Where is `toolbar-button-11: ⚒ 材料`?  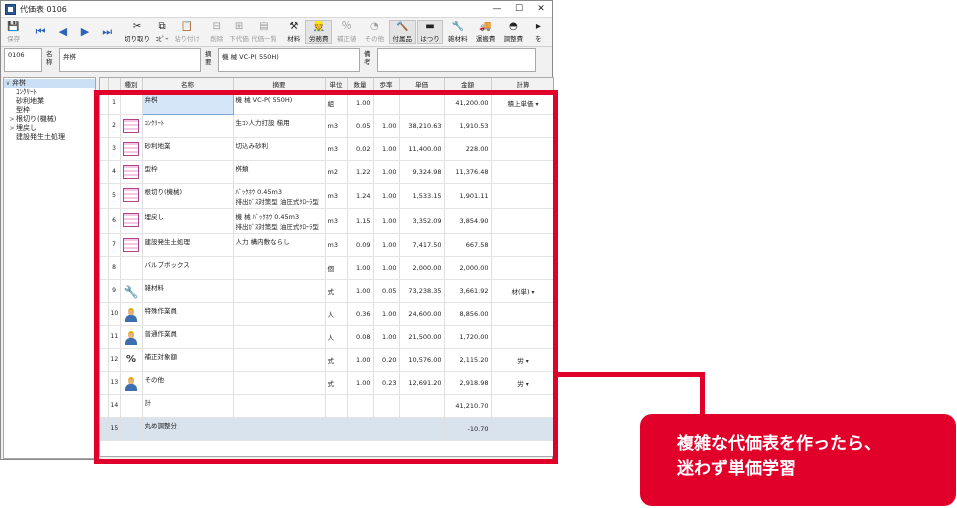 toolbar-button-11: ⚒ 材料 is located at coordinates (293, 32).